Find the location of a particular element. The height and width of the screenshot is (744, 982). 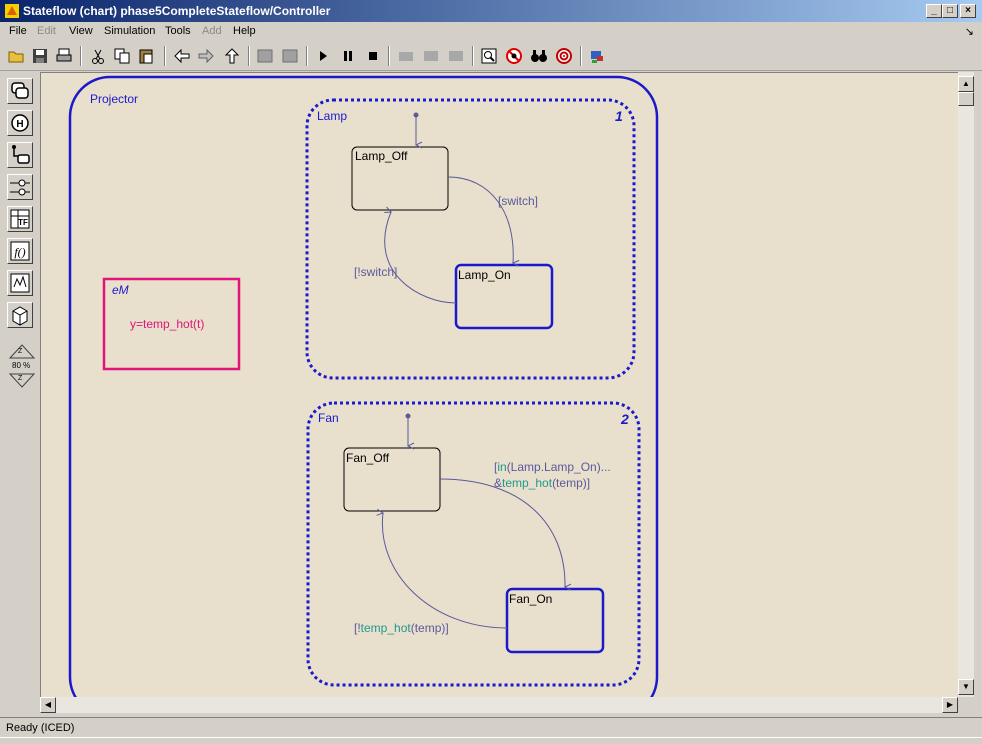

fan-default-dot is located at coordinates (408, 416).